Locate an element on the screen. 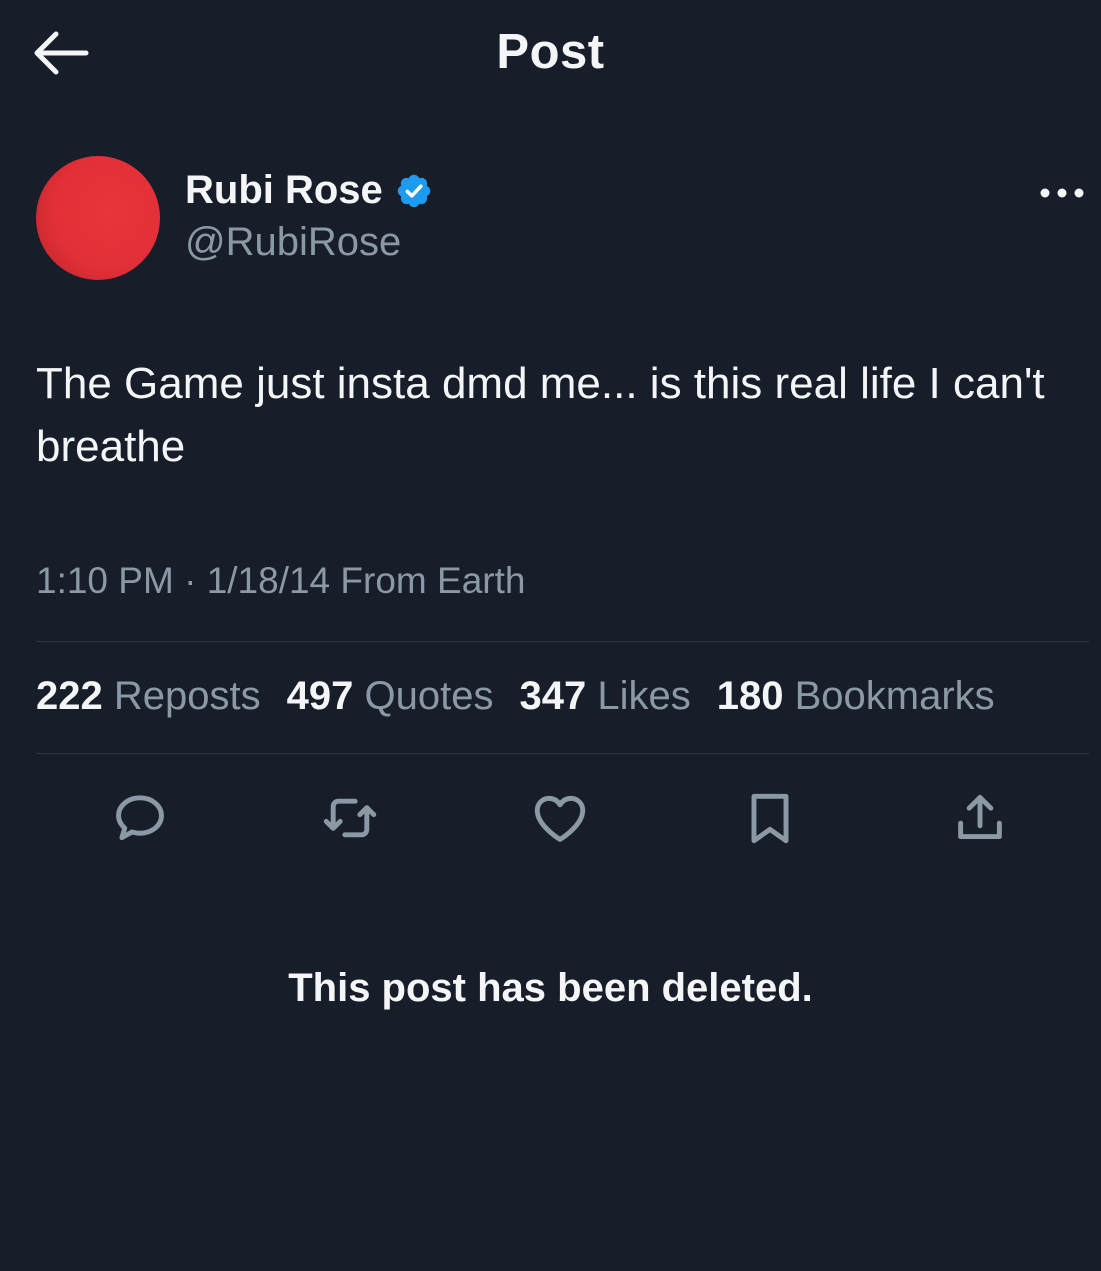 Image resolution: width=1101 pixels, height=1271 pixels. post-source: From Earth is located at coordinates (433, 580).